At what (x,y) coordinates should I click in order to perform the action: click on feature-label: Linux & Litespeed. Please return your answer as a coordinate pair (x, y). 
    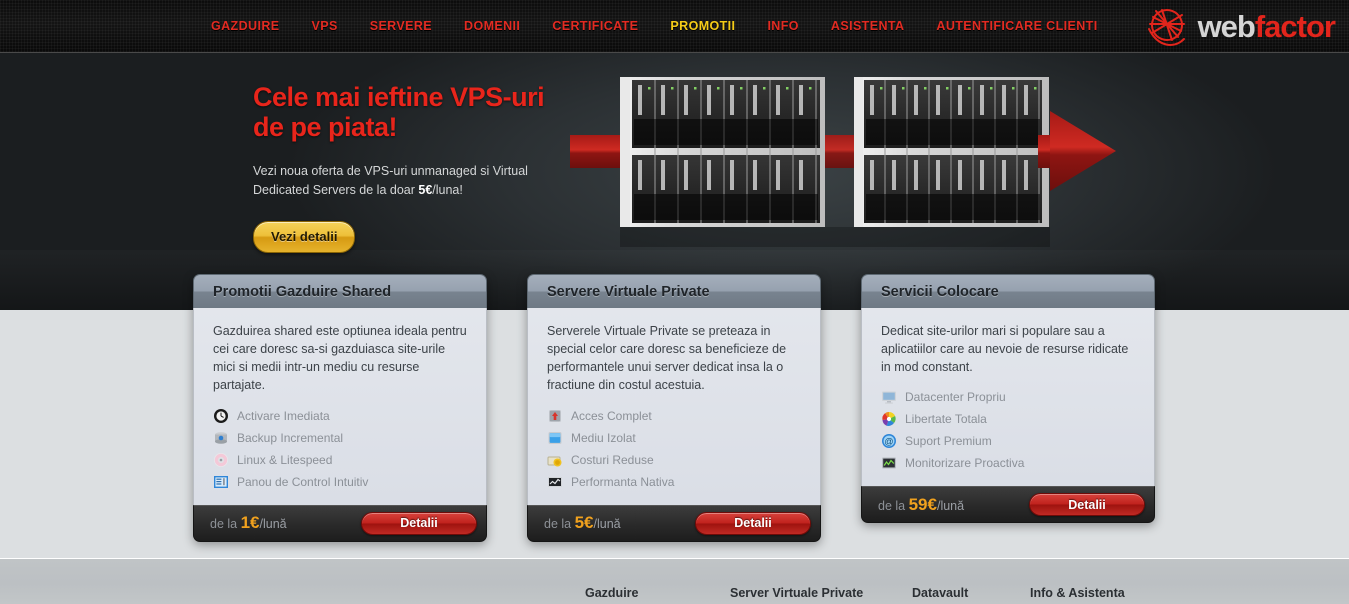
    Looking at the image, I should click on (285, 459).